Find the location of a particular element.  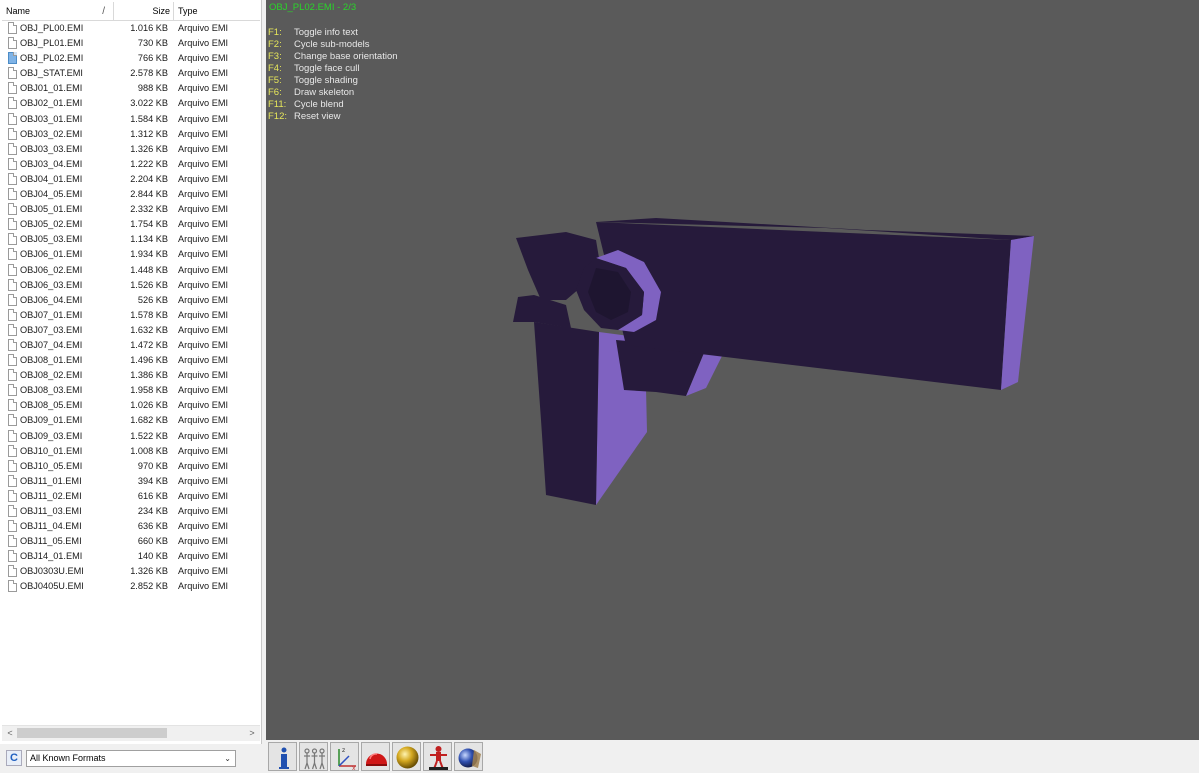

file-row: OBJ09_03.EMI 1.522 KB Arquivo EMI is located at coordinates (131, 436).